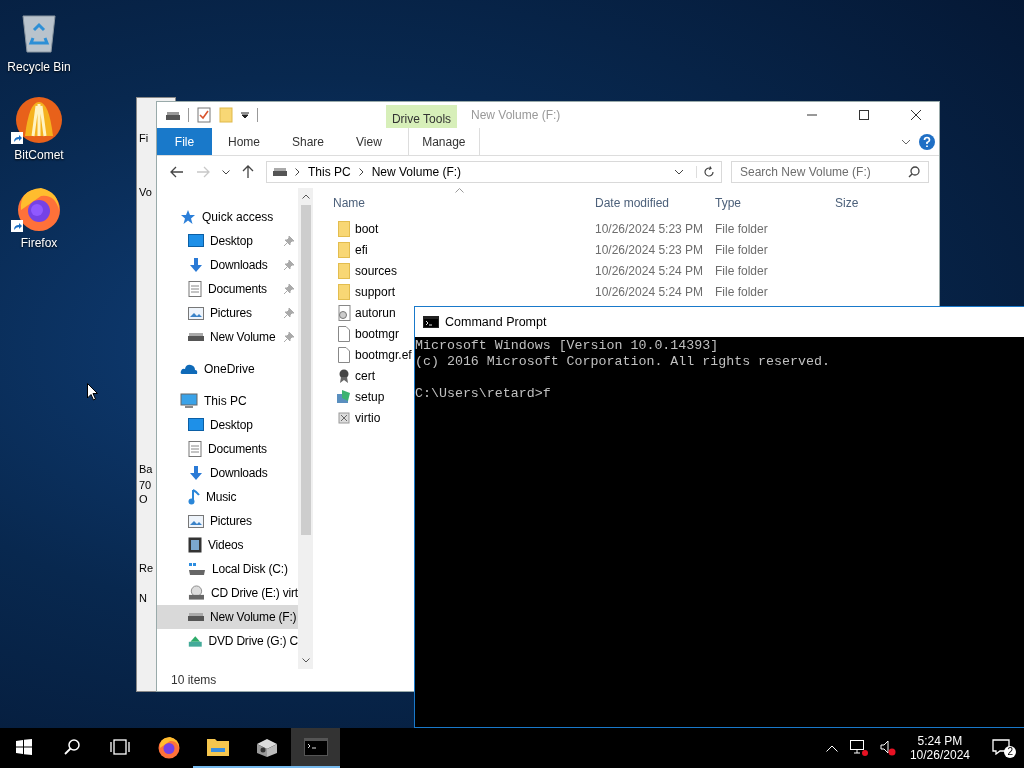  What do you see at coordinates (494, 172) in the screenshot?
I see `address-bar: This PC New Volume (F:)` at bounding box center [494, 172].